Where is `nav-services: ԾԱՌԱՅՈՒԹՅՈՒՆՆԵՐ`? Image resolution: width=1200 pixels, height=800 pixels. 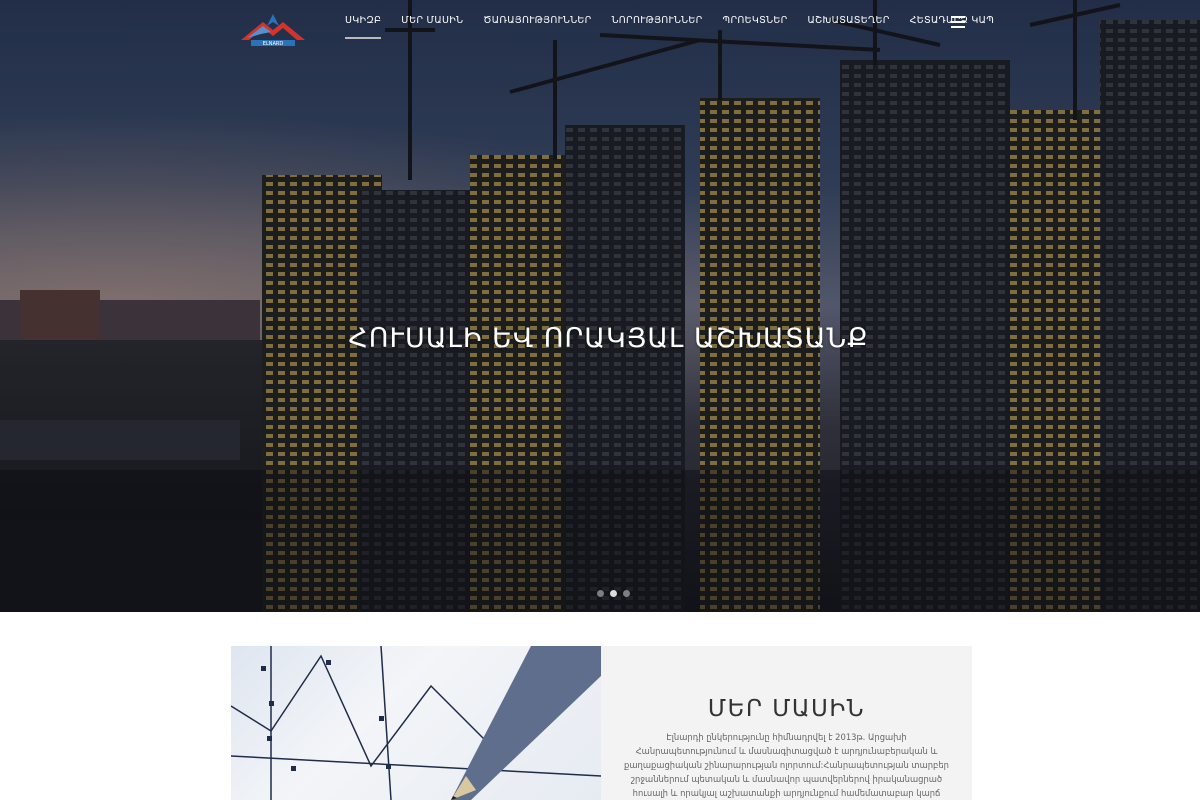
nav-services: ԾԱՌԱՅՈՒԹՅՈՒՆՆԵՐ is located at coordinates (537, 20).